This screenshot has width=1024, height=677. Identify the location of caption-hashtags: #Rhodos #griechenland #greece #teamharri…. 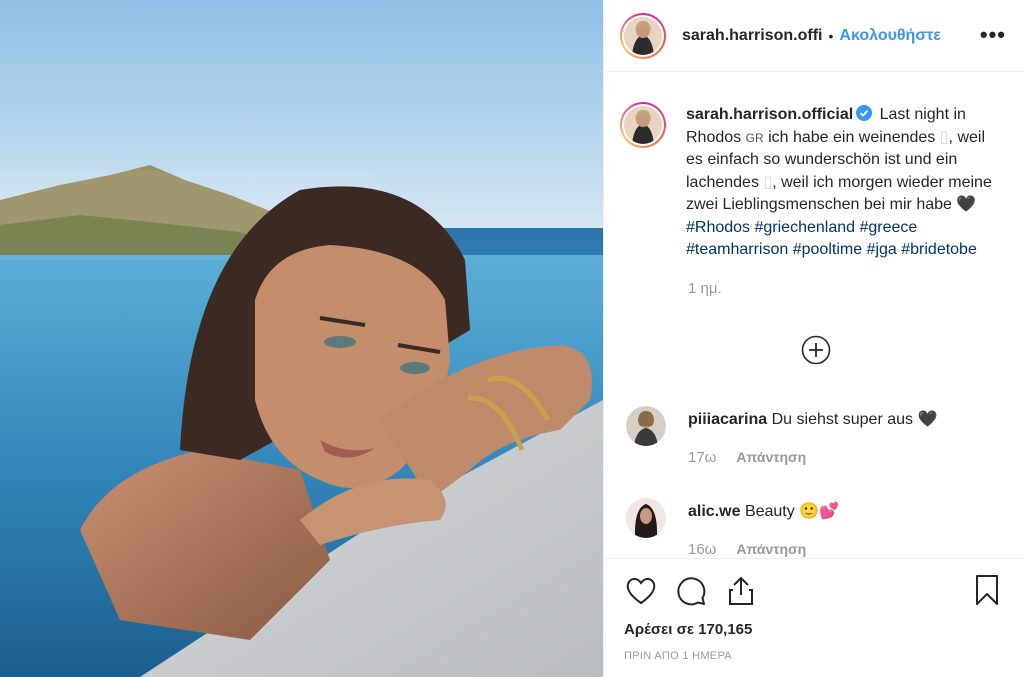
(831, 239).